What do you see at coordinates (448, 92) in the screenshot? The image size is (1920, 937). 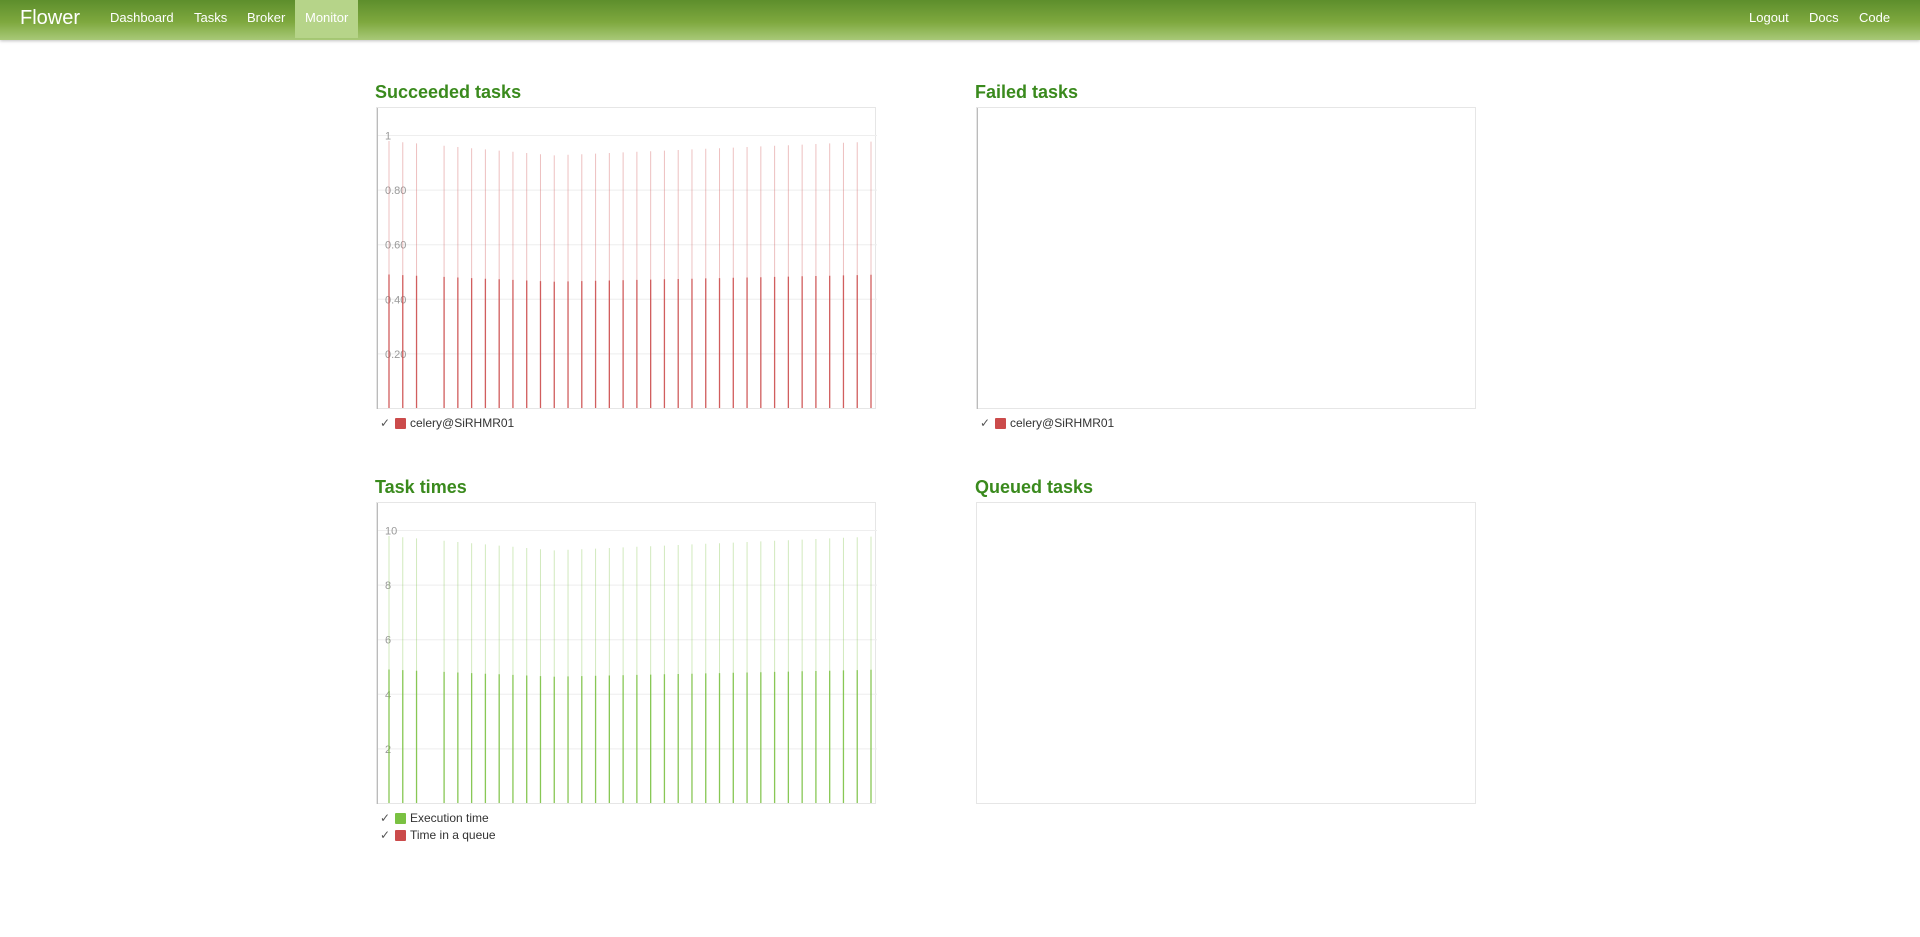 I see `succeeded-tasks-title: Succeeded tasks` at bounding box center [448, 92].